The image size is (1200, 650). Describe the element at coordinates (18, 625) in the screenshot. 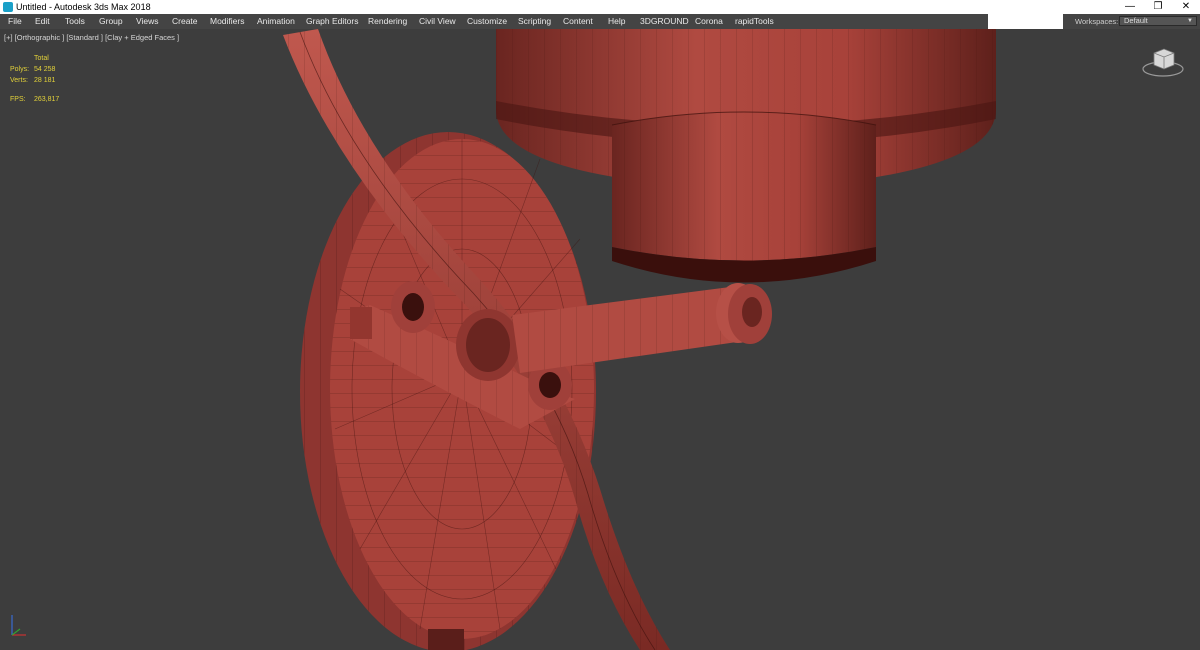

I see `axis-tripod-icon` at that location.